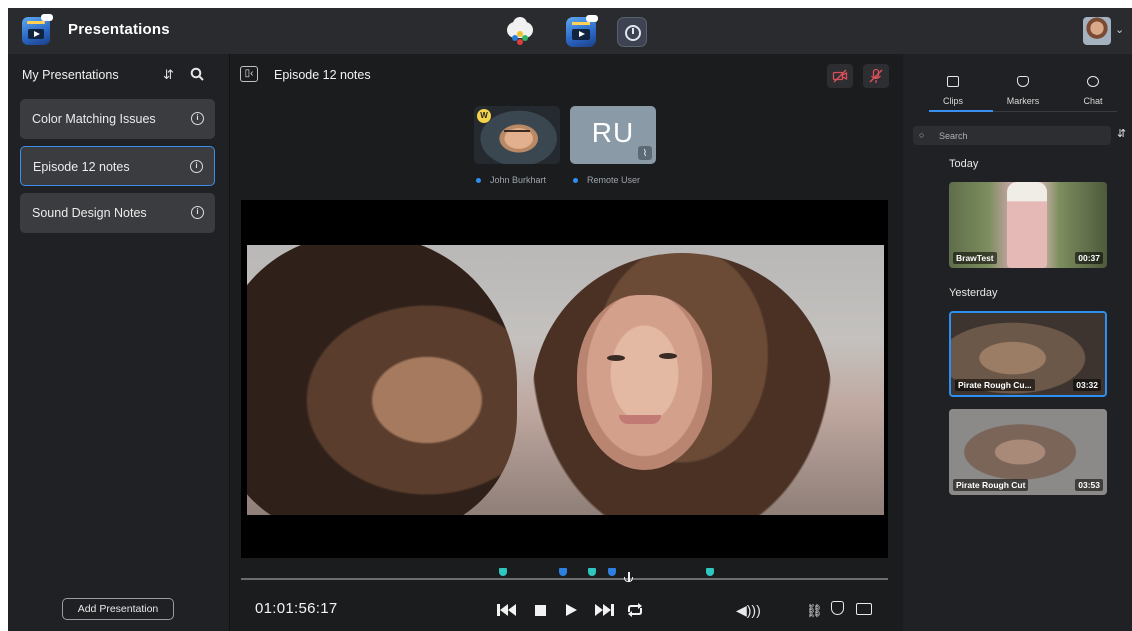  I want to click on clip-duration: 00:37, so click(1089, 258).